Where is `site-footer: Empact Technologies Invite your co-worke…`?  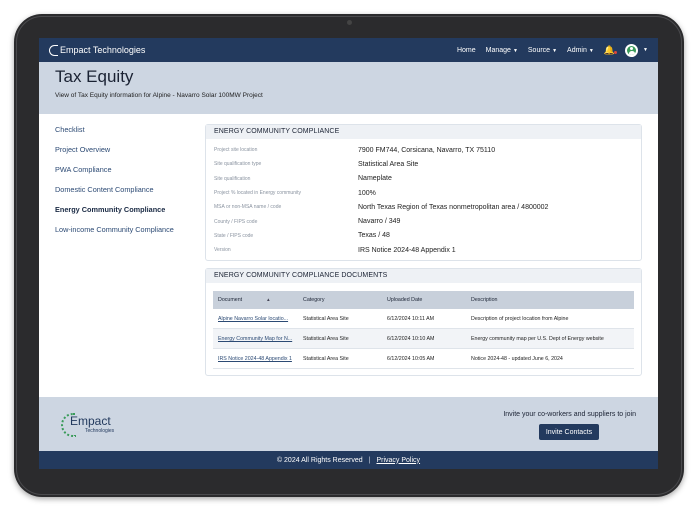 site-footer: Empact Technologies Invite your co-worke… is located at coordinates (348, 424).